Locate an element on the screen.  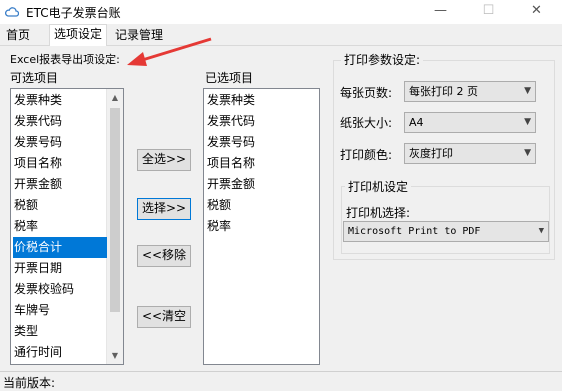
available-list-item: 发票校验码 is located at coordinates (60, 289).